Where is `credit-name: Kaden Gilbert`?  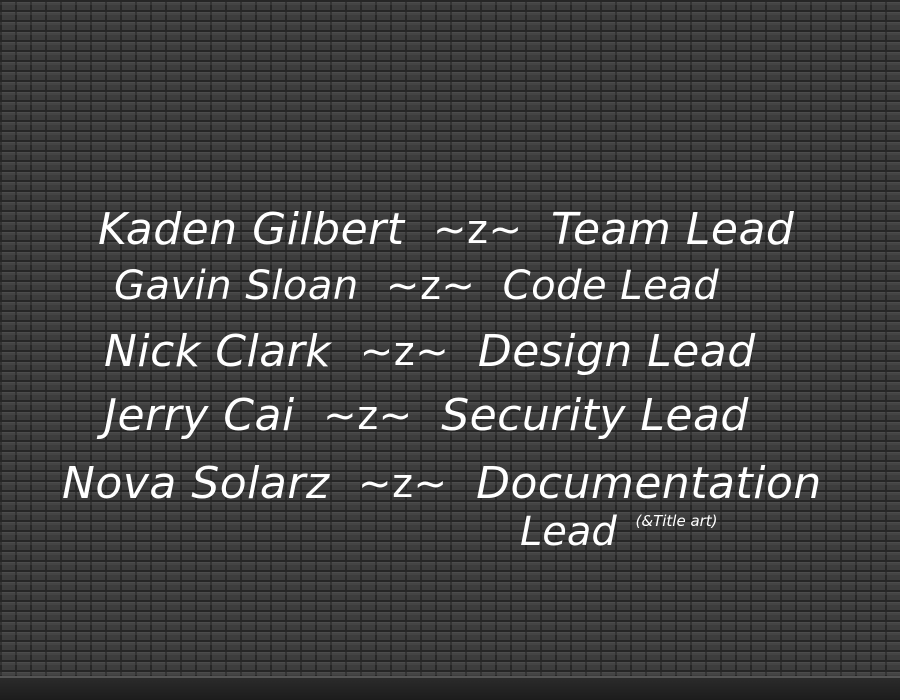
credit-name: Kaden Gilbert is located at coordinates (251, 229).